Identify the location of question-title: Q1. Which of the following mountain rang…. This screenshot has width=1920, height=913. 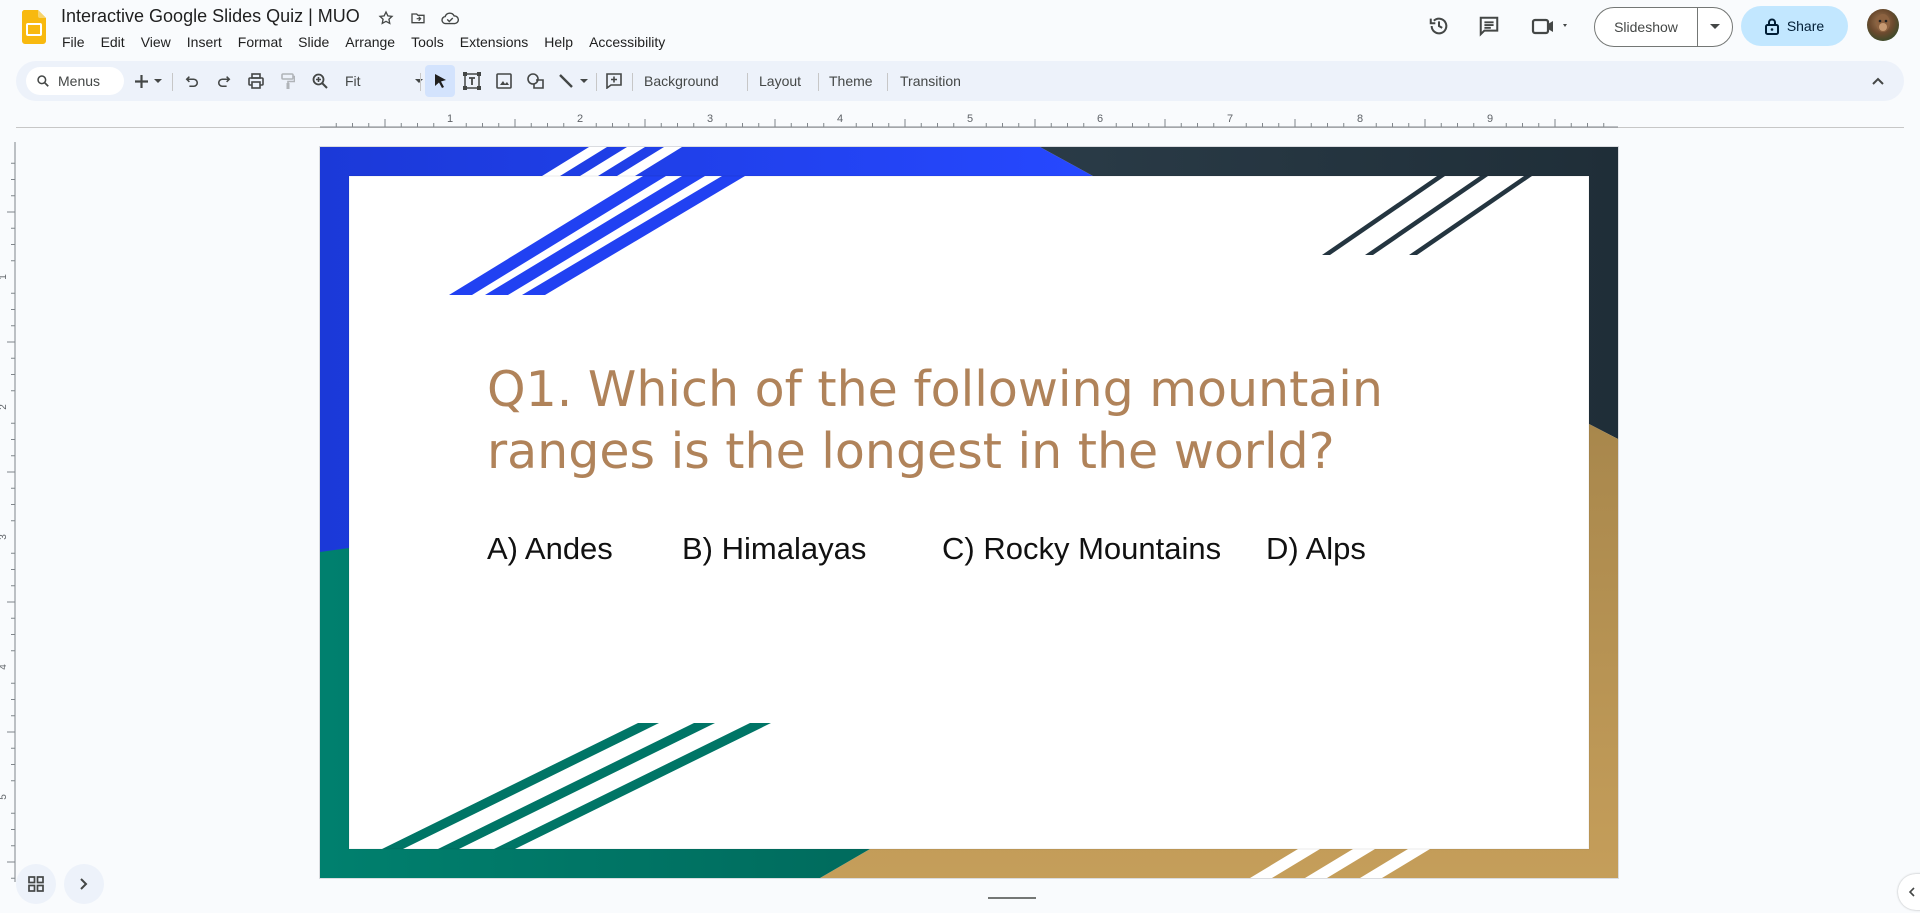
(937, 421).